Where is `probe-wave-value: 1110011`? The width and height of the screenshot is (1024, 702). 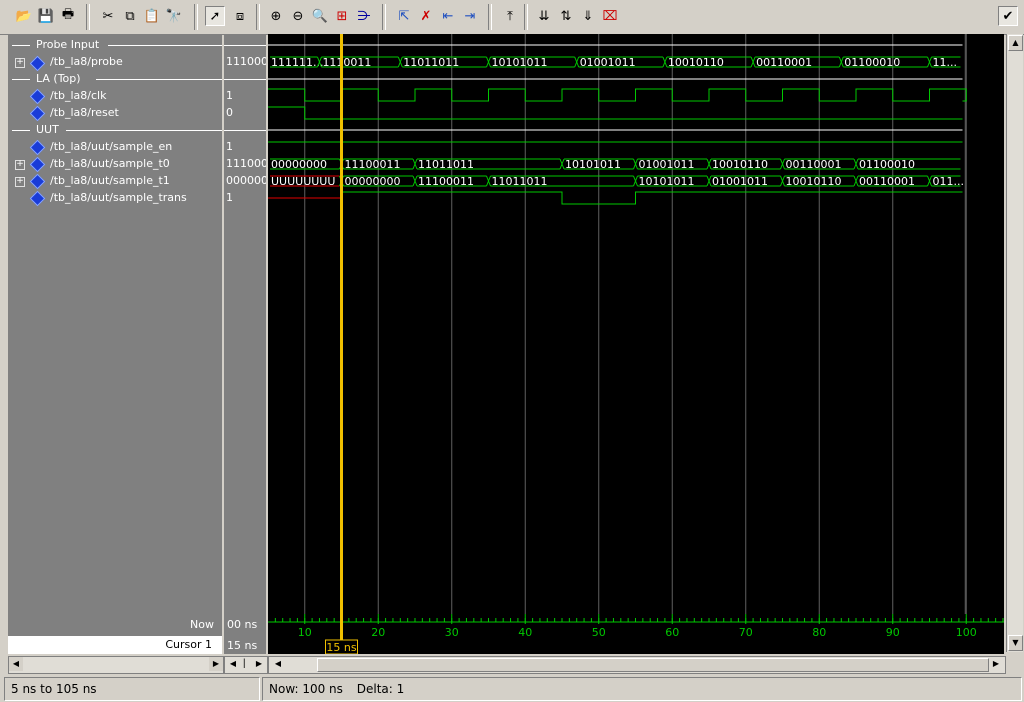
probe-wave-value: 1110011 is located at coordinates (346, 62).